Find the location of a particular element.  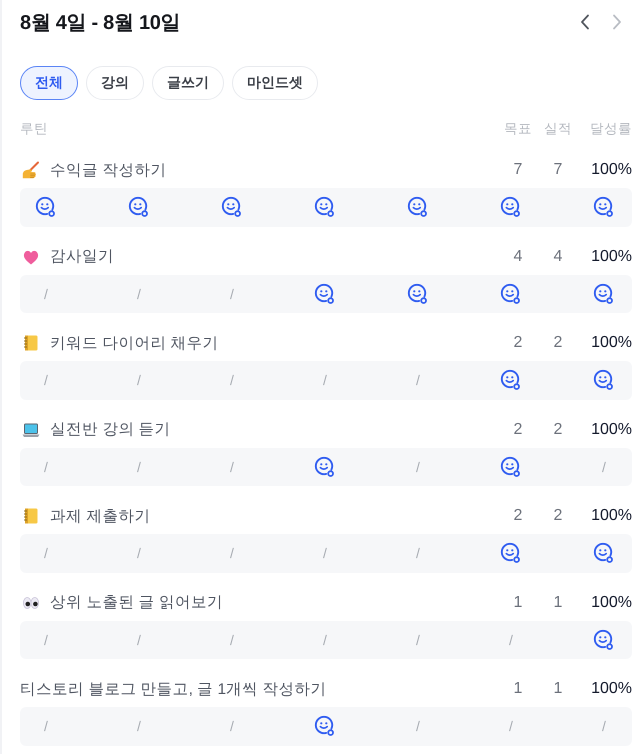

routine-name: 실전반 강의 듣기 is located at coordinates (111, 430).